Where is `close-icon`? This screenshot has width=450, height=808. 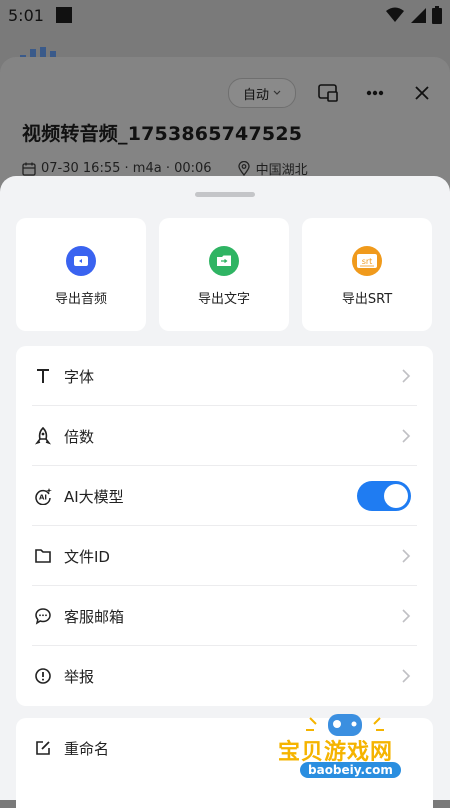 close-icon is located at coordinates (422, 93).